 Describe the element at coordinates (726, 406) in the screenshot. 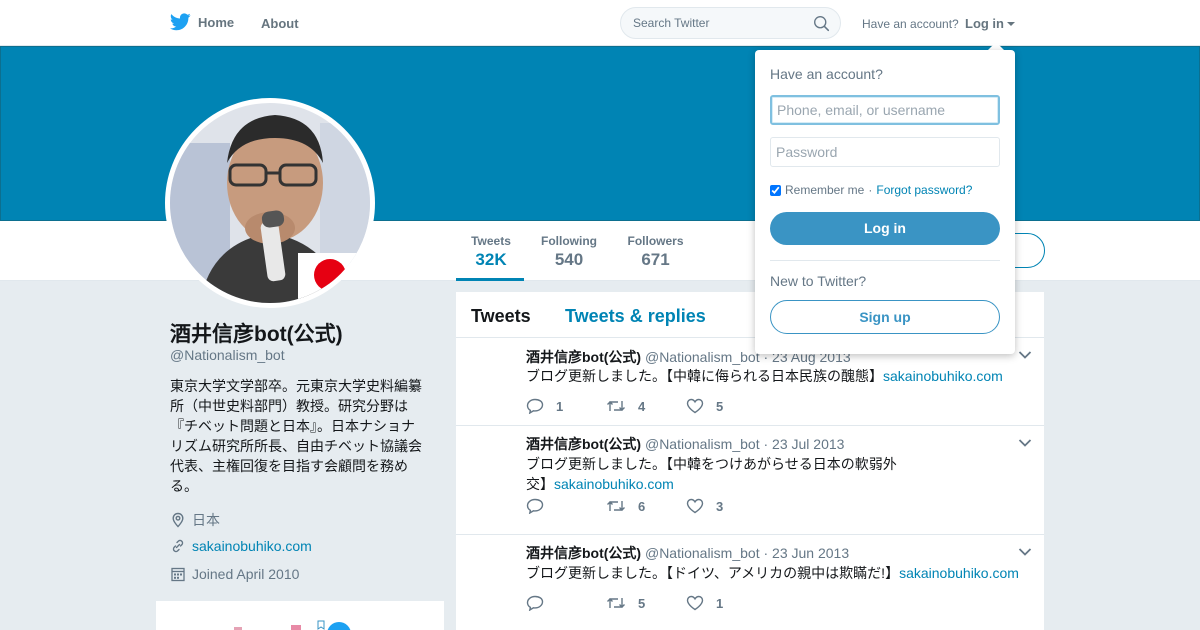

I see `like-button: 5` at that location.